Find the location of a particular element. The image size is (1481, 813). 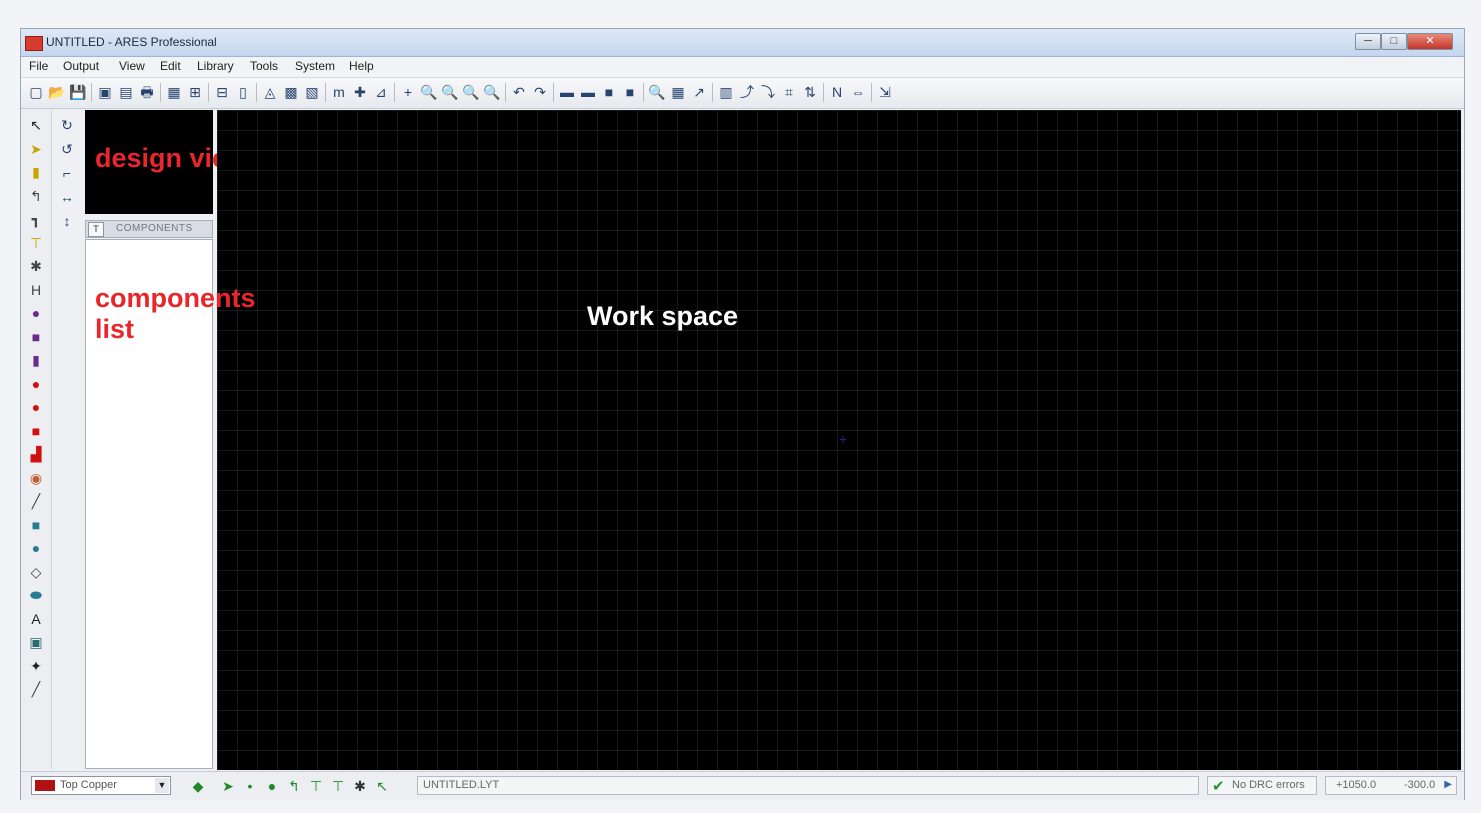

select-pad-icon: • is located at coordinates (250, 786).